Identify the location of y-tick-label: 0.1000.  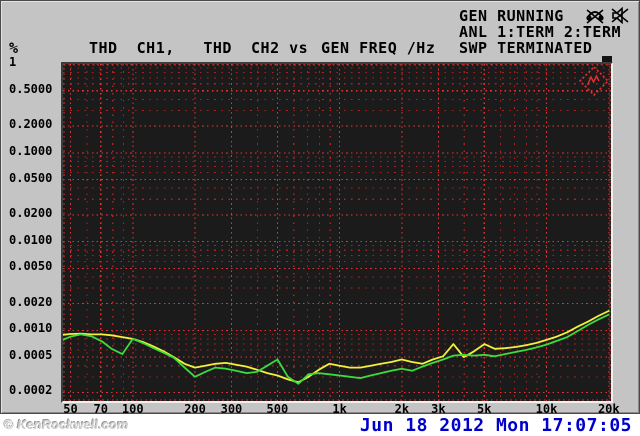
(31, 150).